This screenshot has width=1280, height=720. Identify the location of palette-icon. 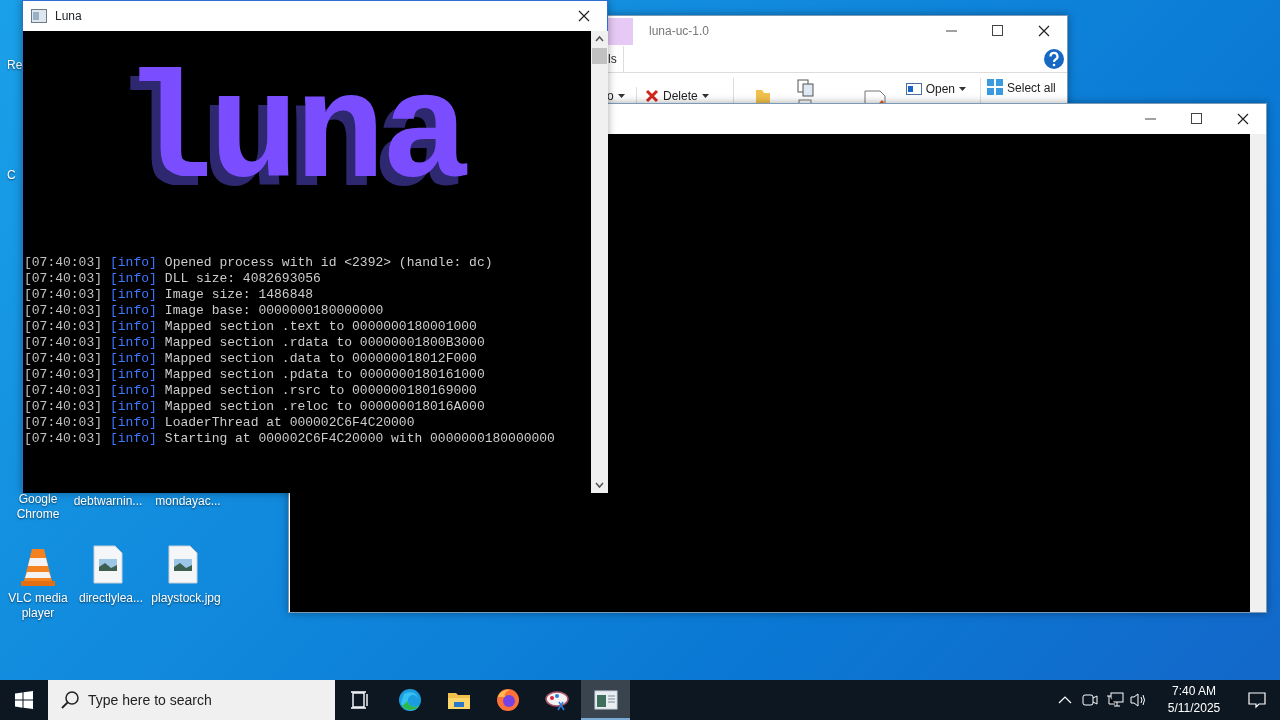
(556, 700).